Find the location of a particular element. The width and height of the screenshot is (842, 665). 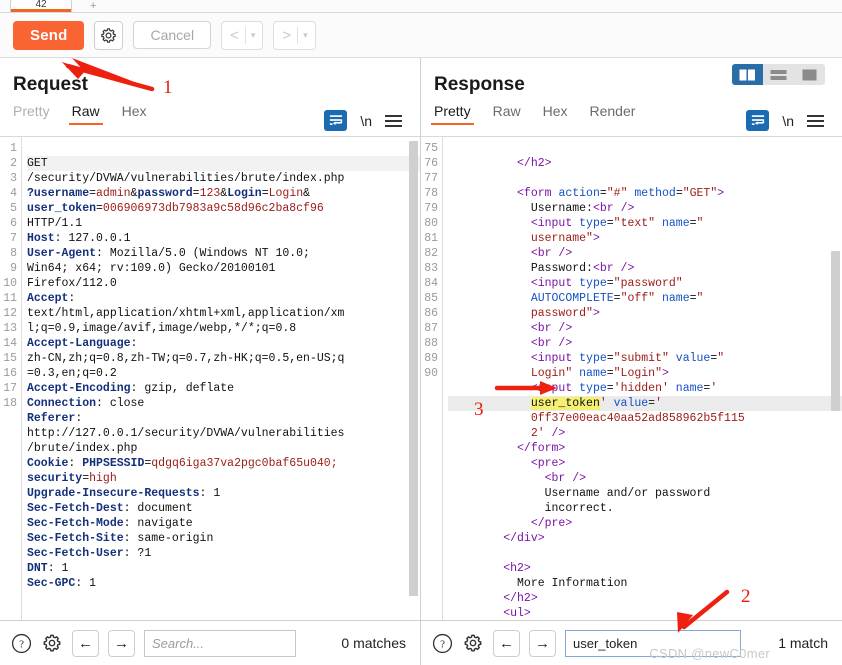

request-match-count: 0 matches is located at coordinates (373, 643).